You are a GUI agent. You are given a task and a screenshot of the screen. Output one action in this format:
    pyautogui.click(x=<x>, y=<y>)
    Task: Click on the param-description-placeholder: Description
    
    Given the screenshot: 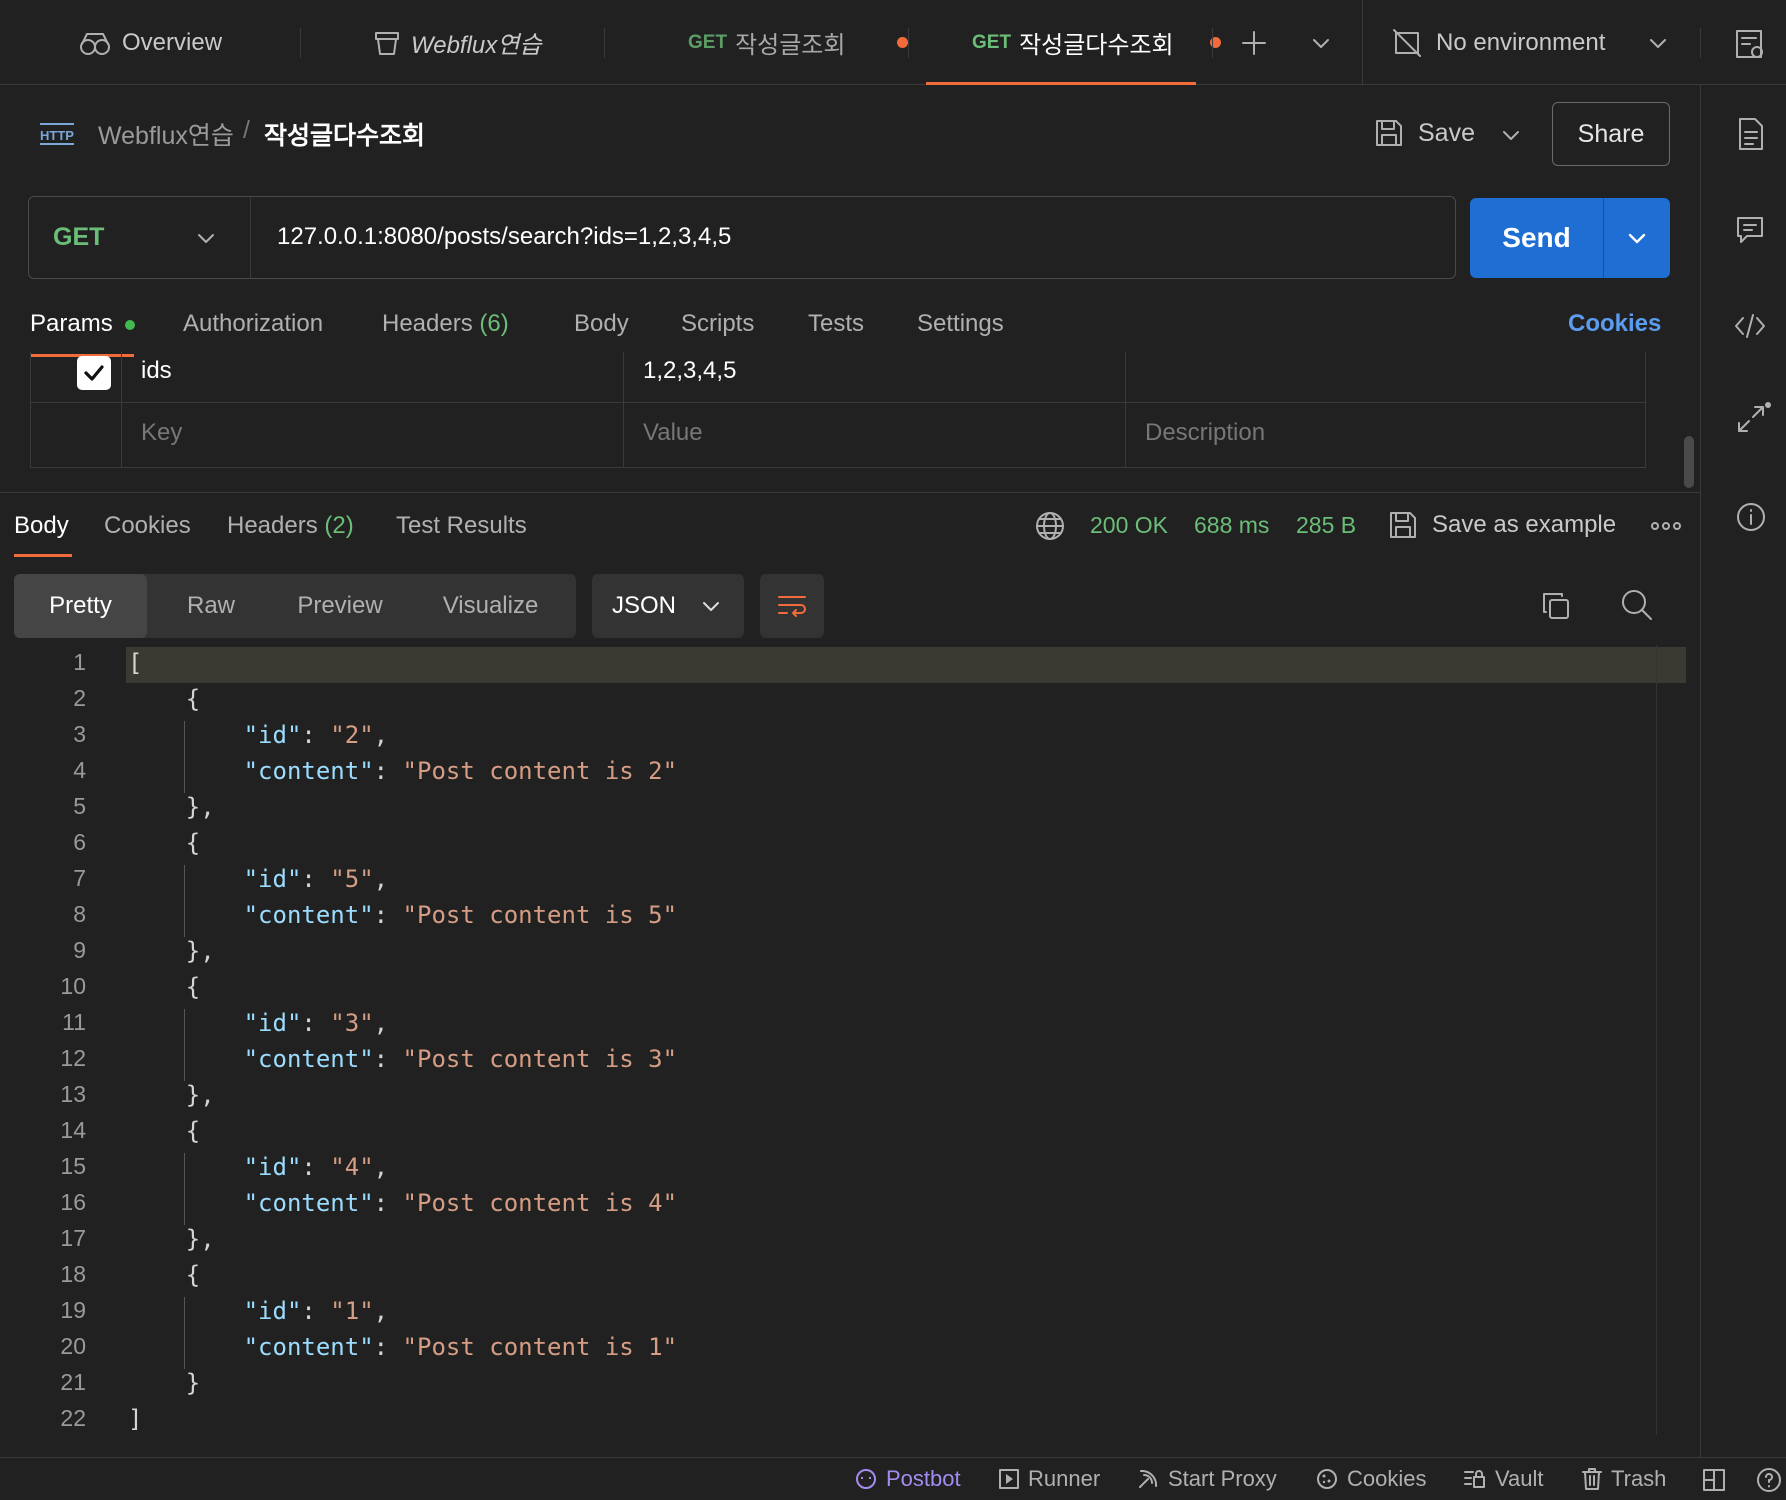 What is the action you would take?
    pyautogui.click(x=1205, y=433)
    